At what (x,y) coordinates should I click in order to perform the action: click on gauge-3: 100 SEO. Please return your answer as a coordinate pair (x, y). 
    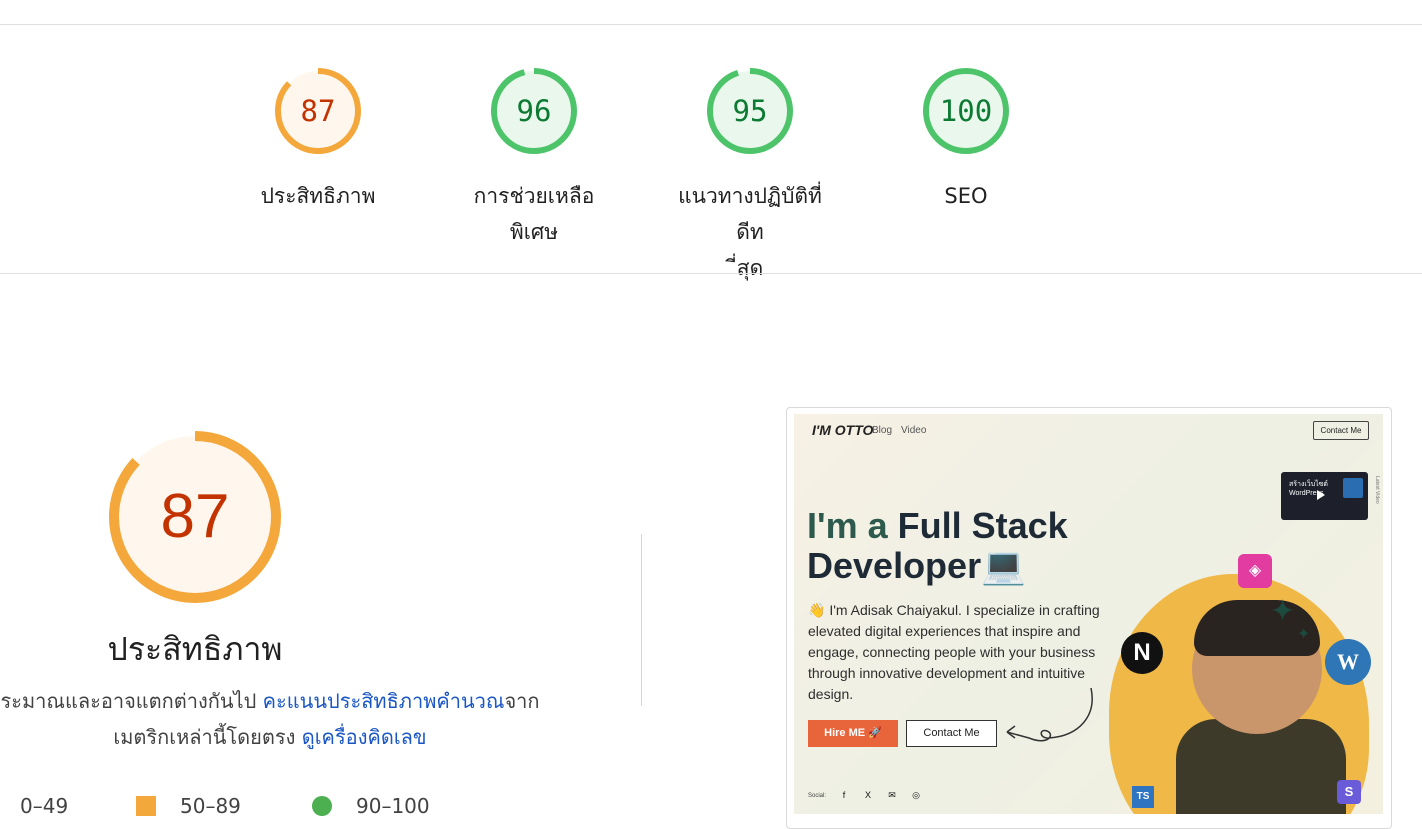
    Looking at the image, I should click on (966, 140).